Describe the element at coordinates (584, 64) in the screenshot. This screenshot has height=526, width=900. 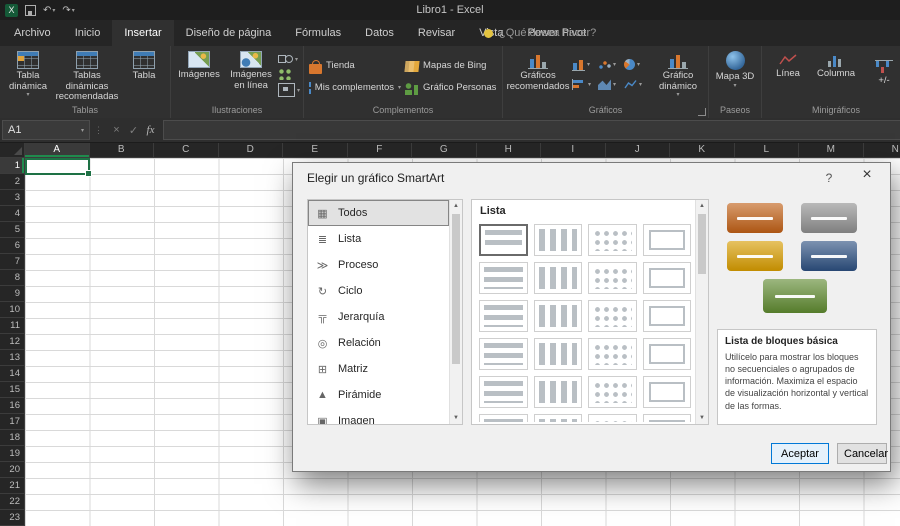
I see `insert-column-chart-button: ▾` at that location.